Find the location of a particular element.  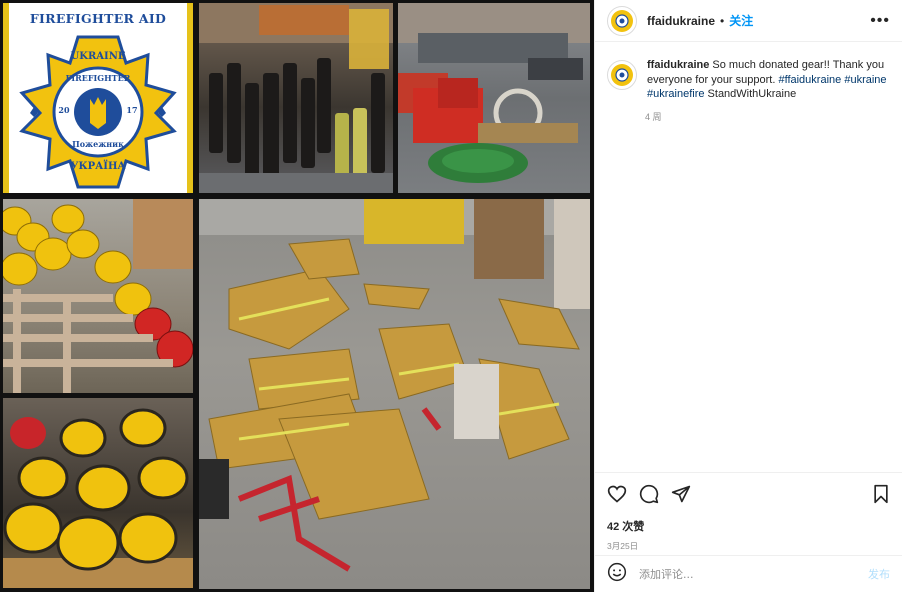

like-count: 42 次赞 is located at coordinates (748, 526).